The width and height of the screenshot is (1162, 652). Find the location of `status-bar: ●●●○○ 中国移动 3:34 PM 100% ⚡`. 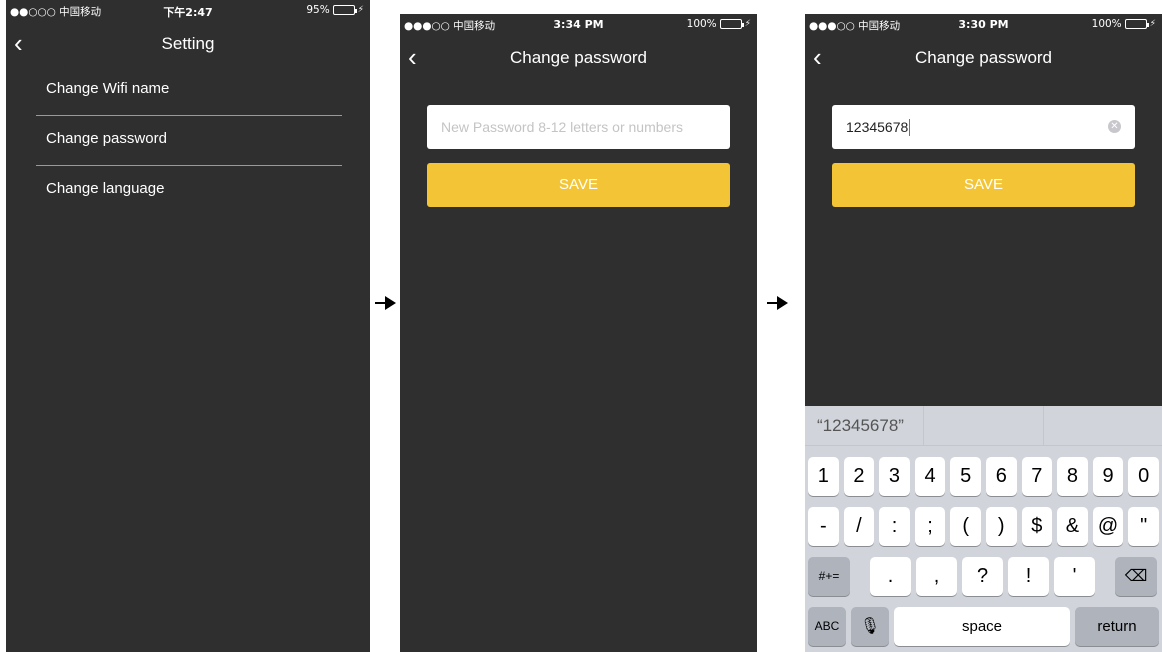

status-bar: ●●●○○ 中国移动 3:34 PM 100% ⚡ is located at coordinates (578, 25).